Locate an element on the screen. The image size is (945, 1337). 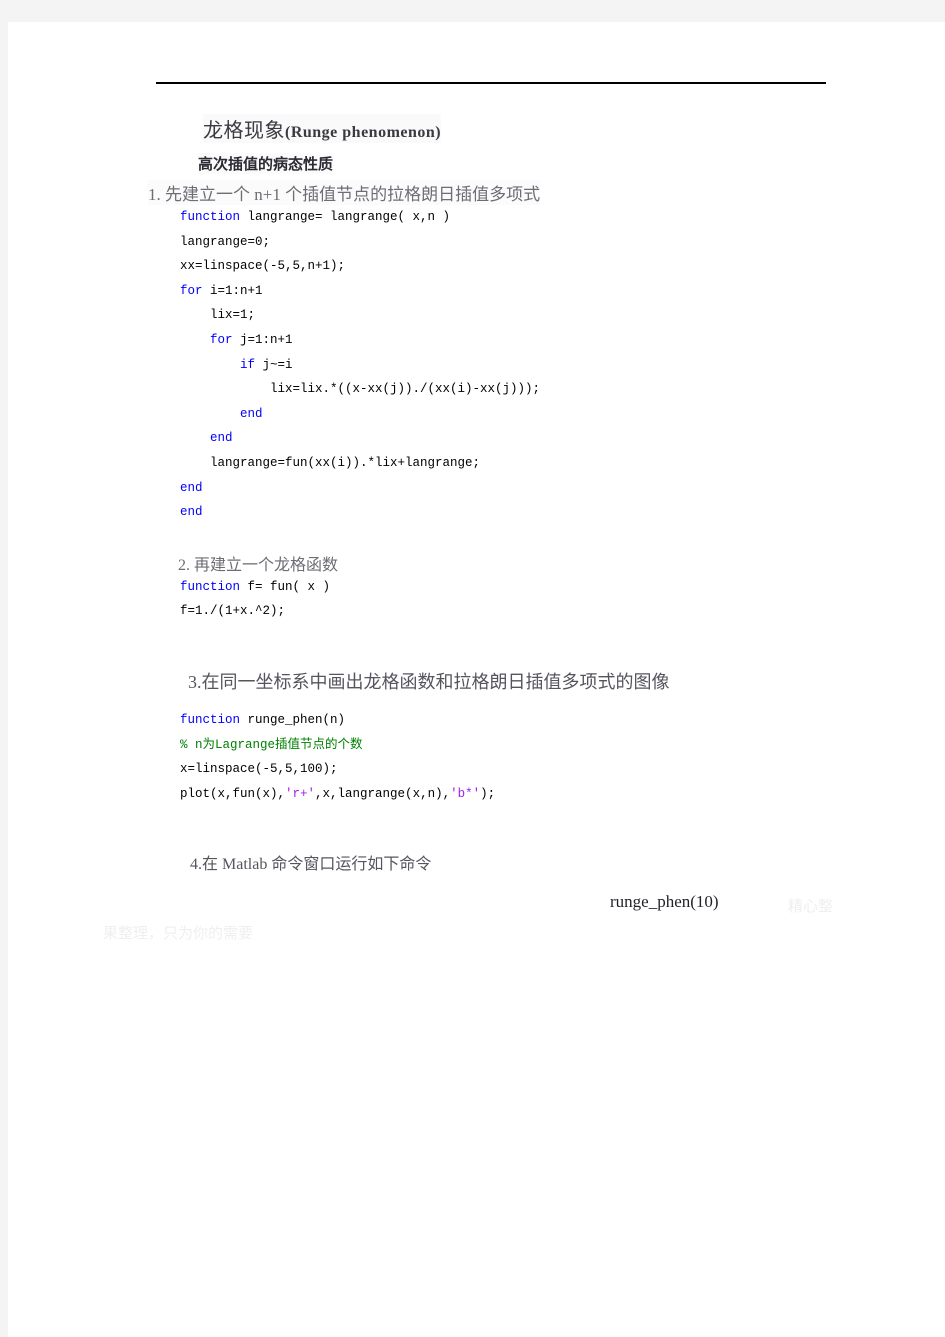
code-line: langrange=fun(xx(i)).*lix+langrange; is located at coordinates (330, 462).